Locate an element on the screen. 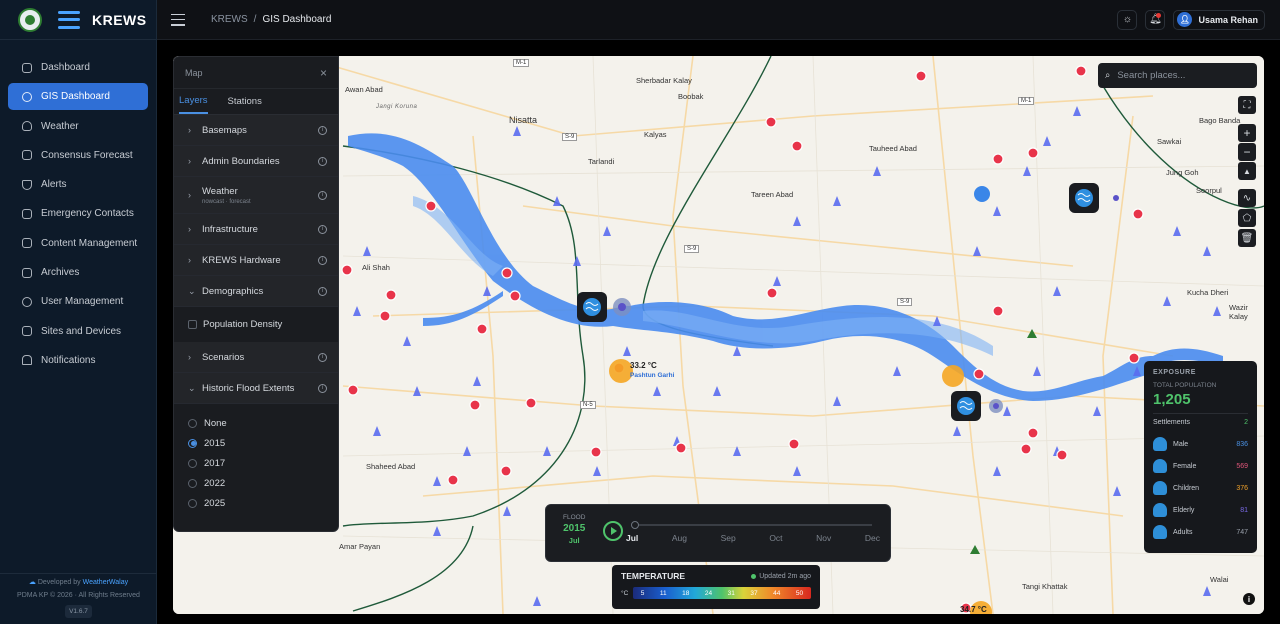 The width and height of the screenshot is (1280, 624). flood-year-option: 2022 is located at coordinates (256, 483).